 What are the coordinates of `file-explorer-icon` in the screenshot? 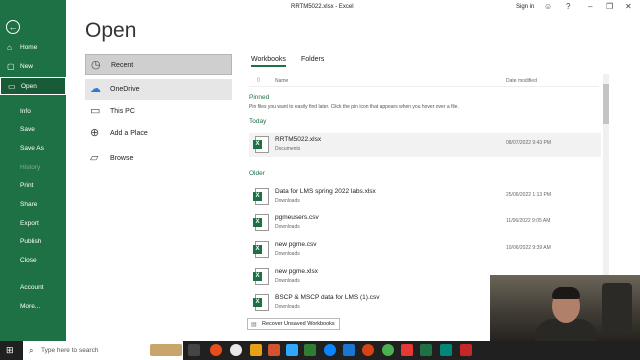 It's located at (256, 350).